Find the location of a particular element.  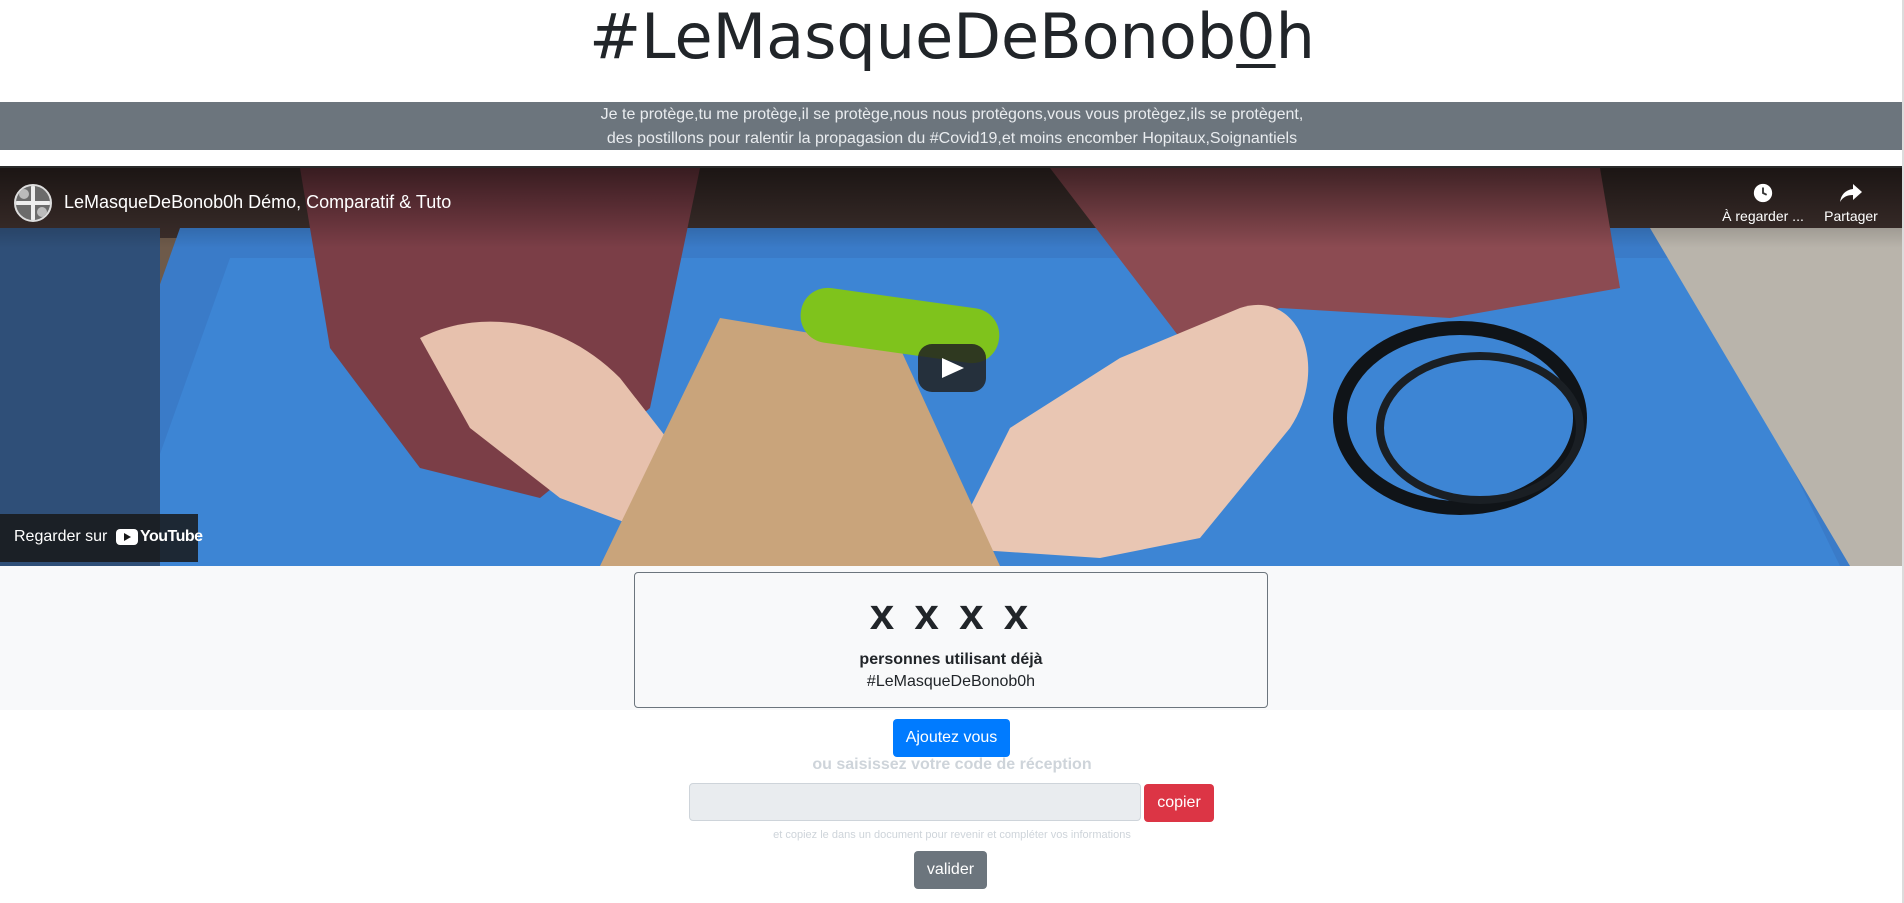

page-title-main: #LeMasqueDeBonob is located at coordinates (913, 36).